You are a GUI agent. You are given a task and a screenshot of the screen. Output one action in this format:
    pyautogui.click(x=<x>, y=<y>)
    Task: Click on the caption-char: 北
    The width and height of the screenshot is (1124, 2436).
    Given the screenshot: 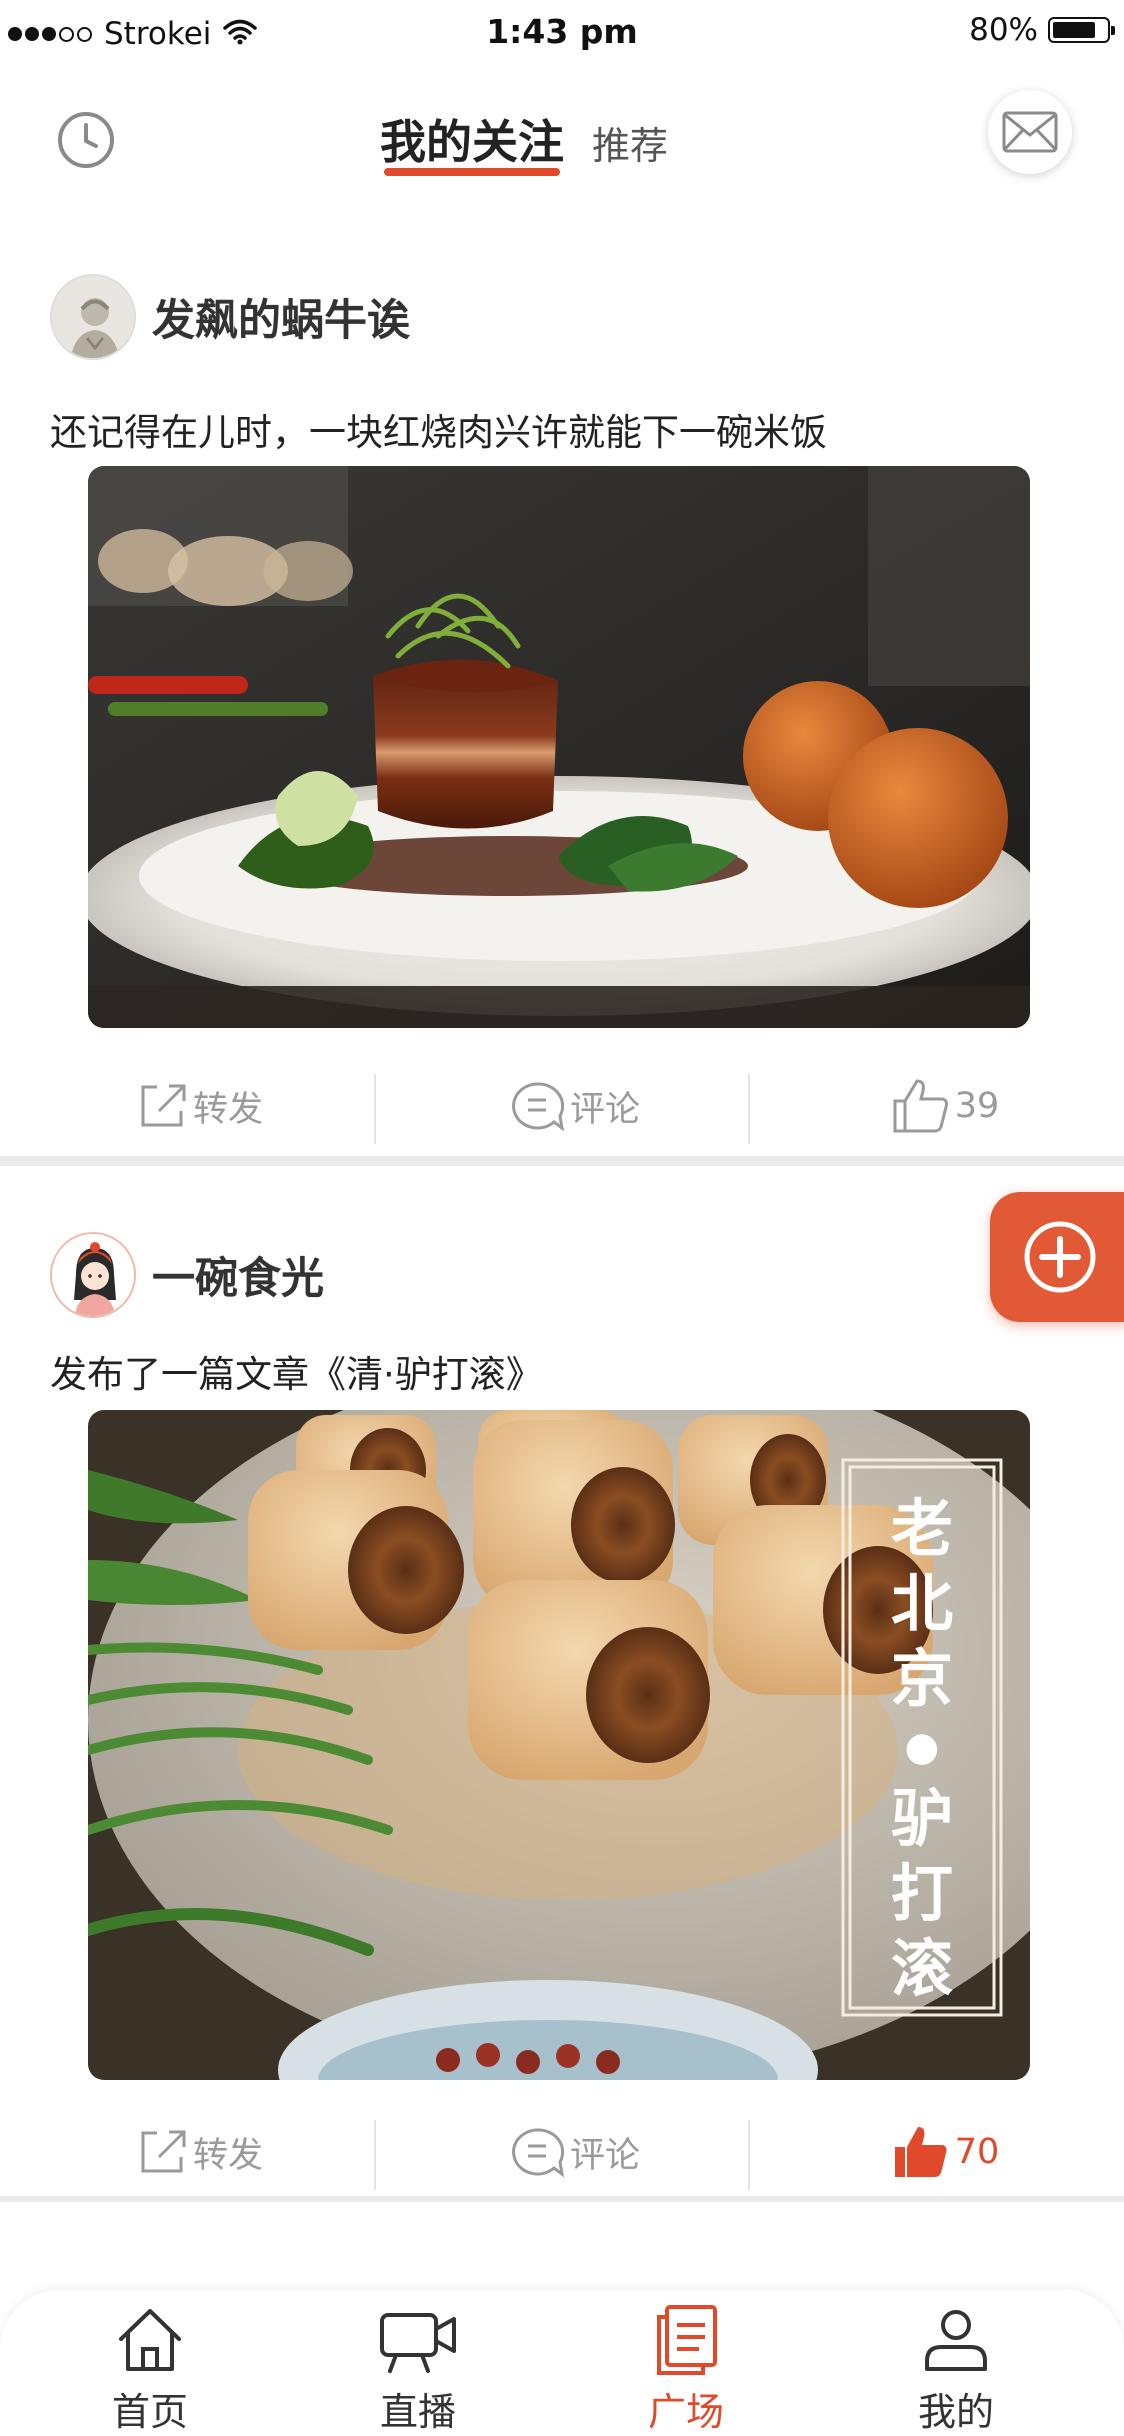 What is the action you would take?
    pyautogui.click(x=922, y=1603)
    